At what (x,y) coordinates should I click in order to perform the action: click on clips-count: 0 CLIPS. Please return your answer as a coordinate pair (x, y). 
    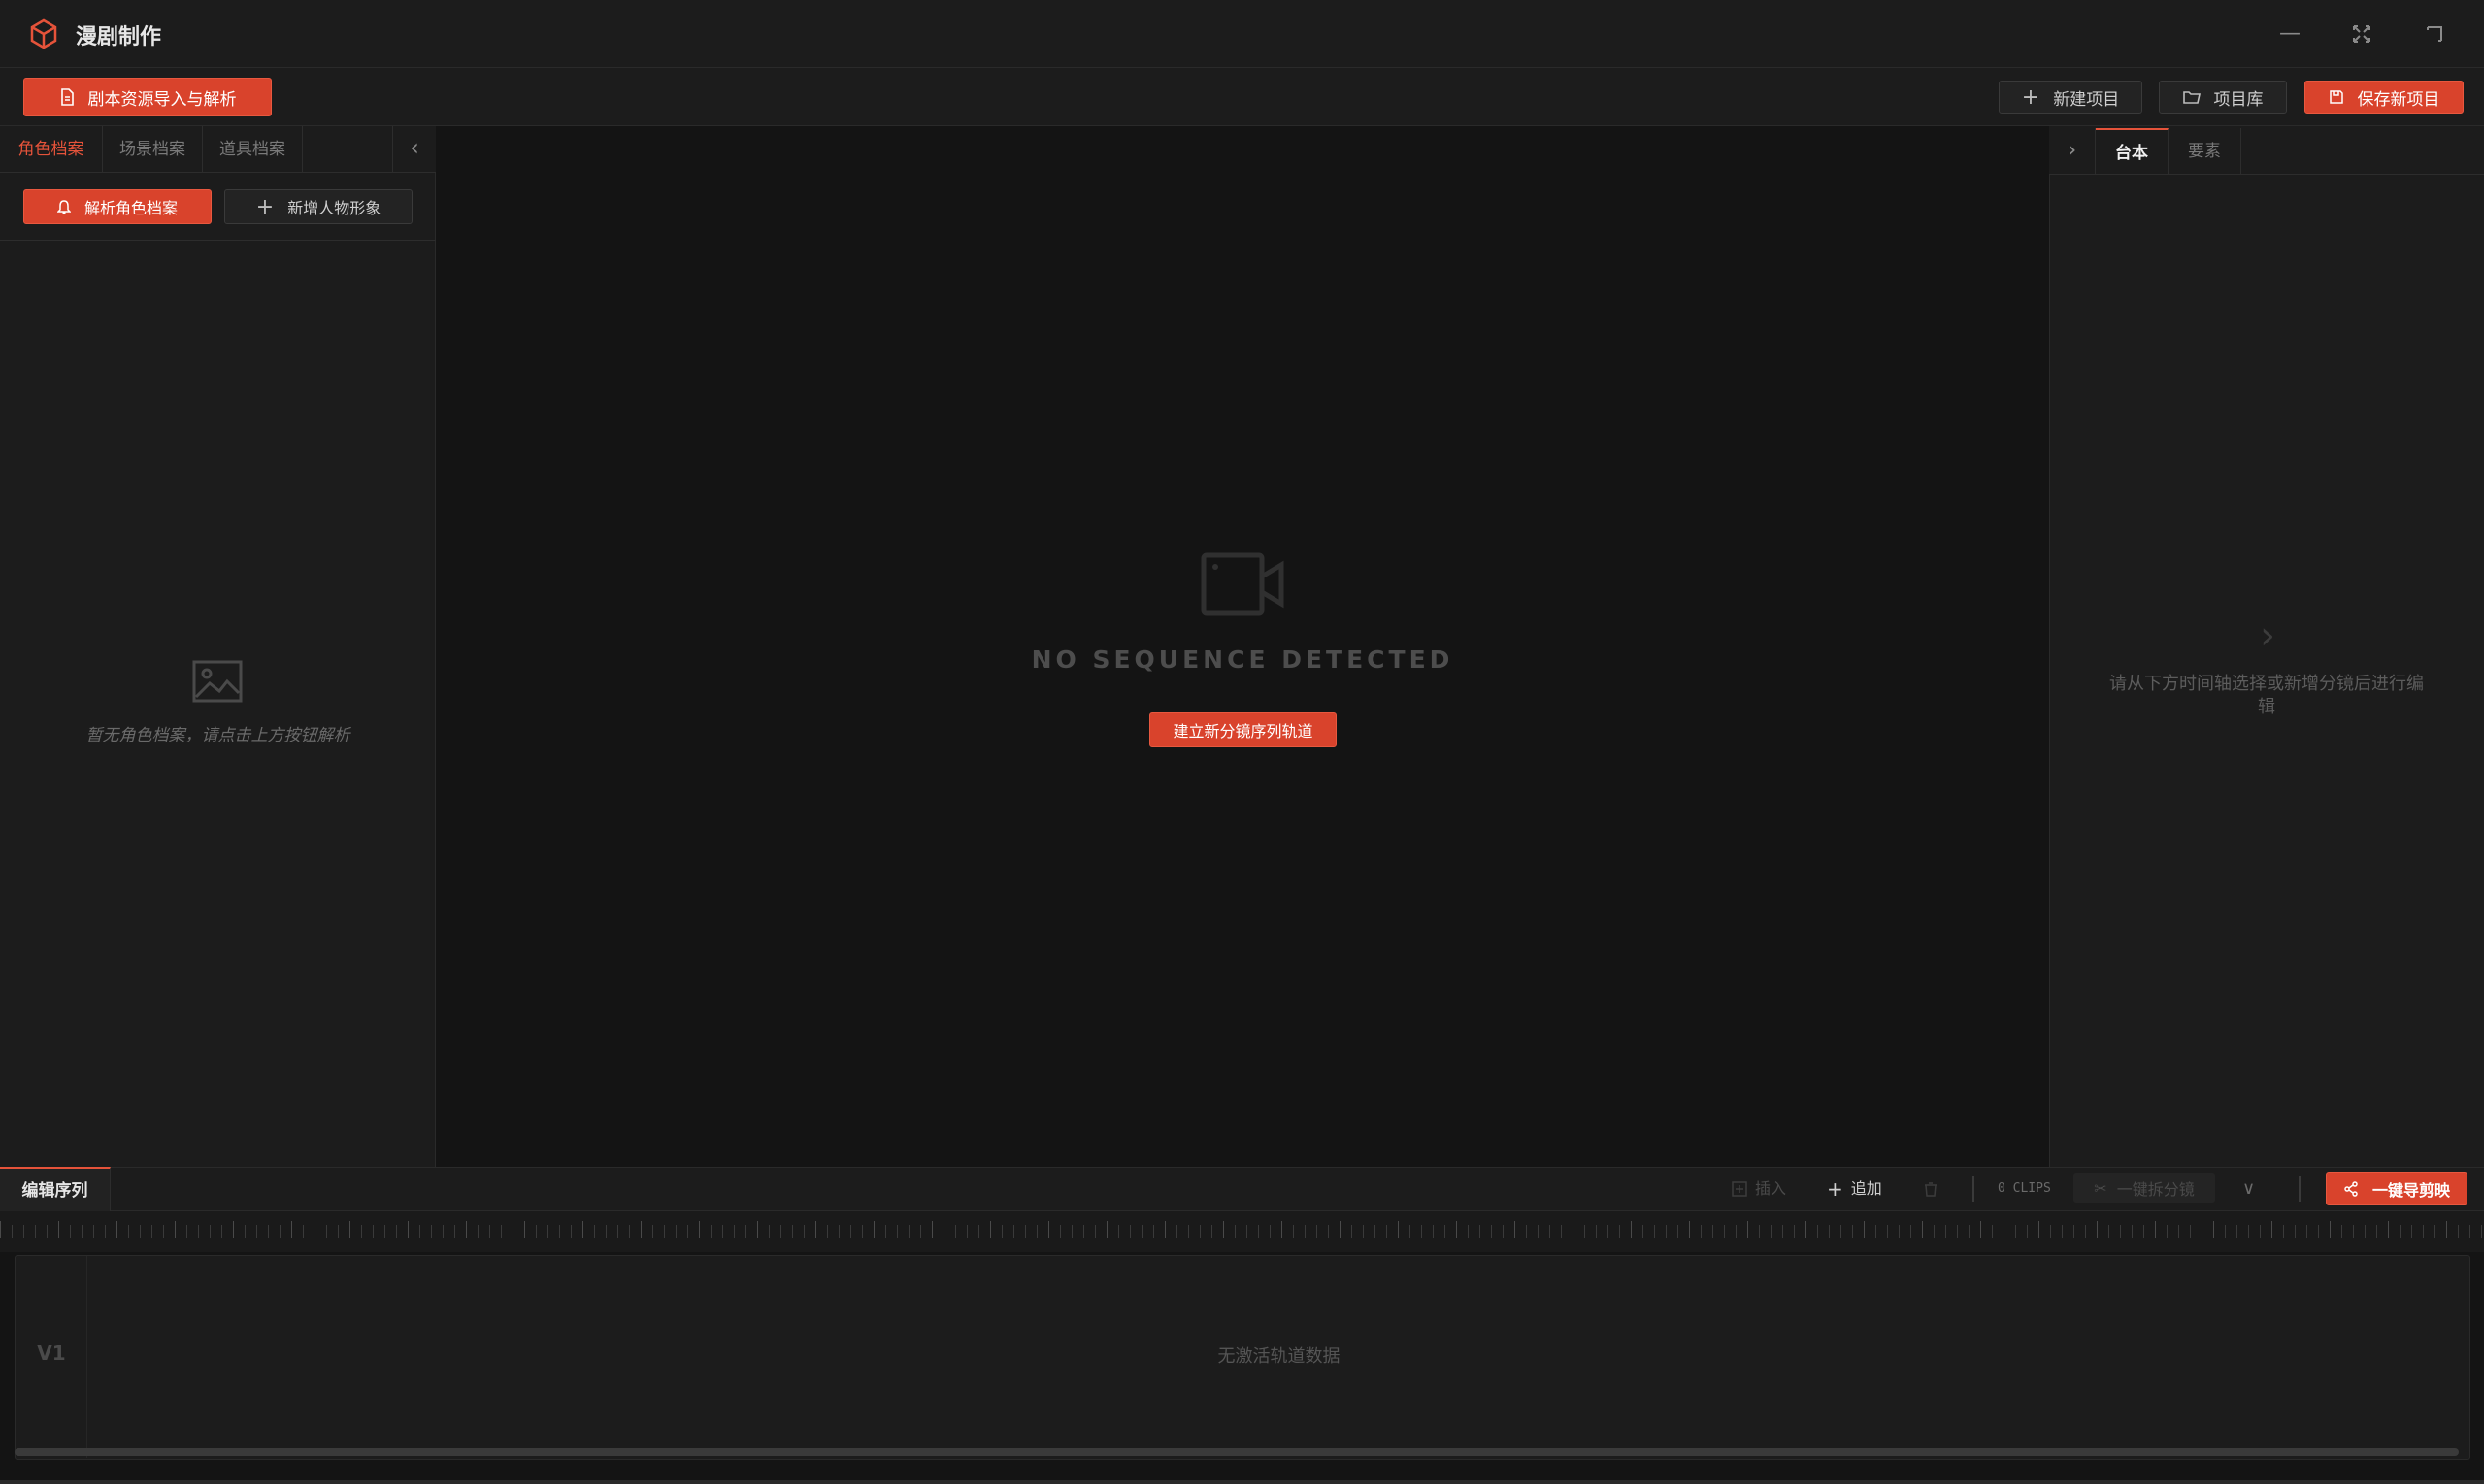
    Looking at the image, I should click on (2024, 1188).